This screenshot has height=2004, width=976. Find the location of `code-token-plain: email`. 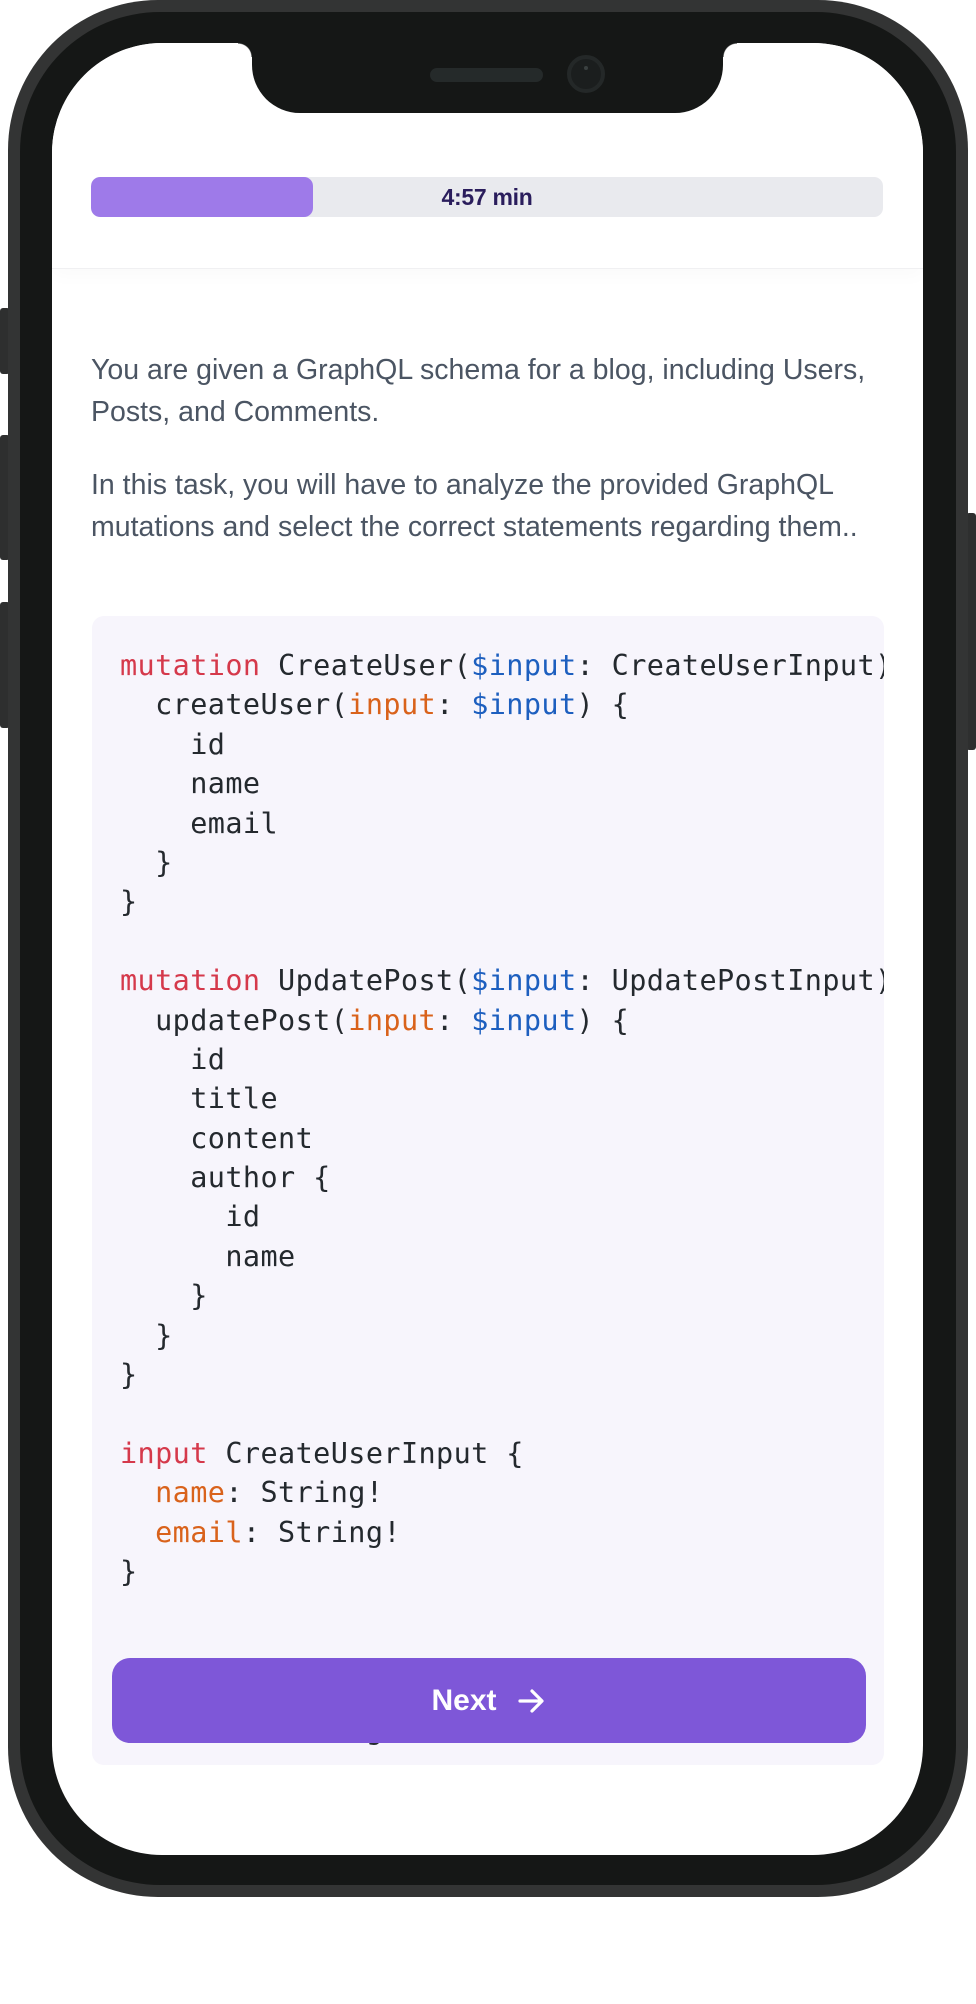

code-token-plain: email is located at coordinates (199, 823).